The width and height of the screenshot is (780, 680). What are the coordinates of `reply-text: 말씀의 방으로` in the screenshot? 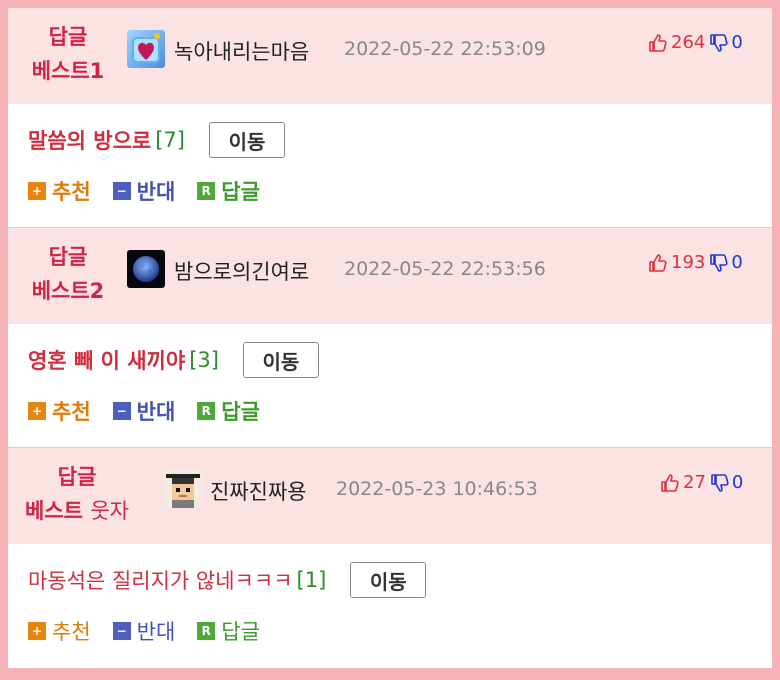 It's located at (89, 140).